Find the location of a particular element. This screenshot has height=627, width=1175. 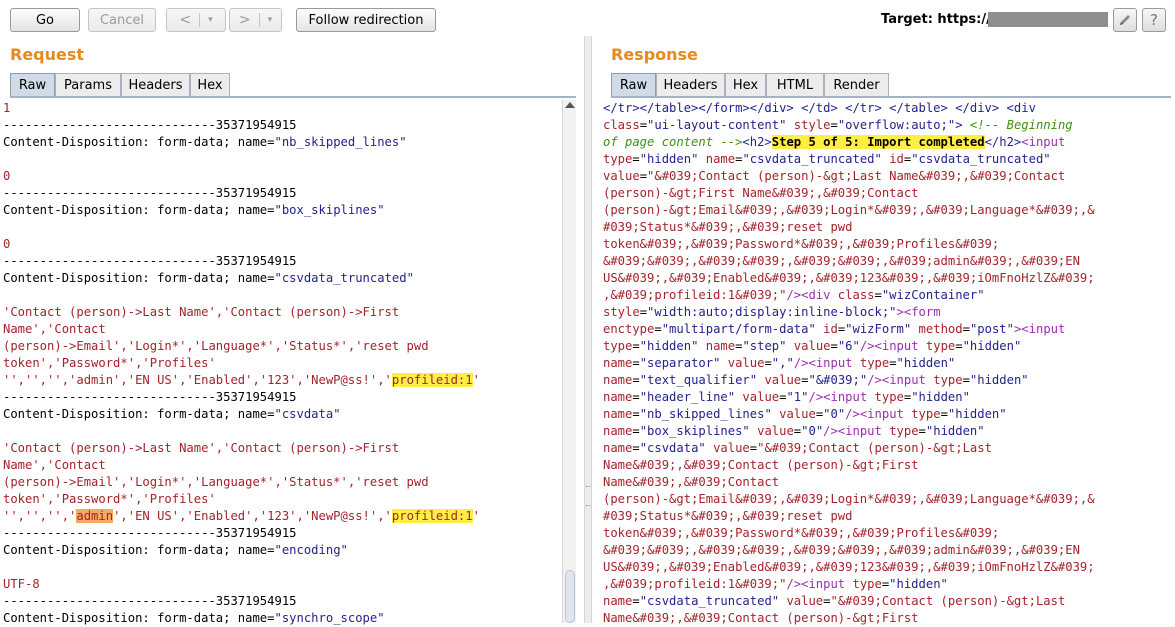

code-token: enctype is located at coordinates (629, 329).